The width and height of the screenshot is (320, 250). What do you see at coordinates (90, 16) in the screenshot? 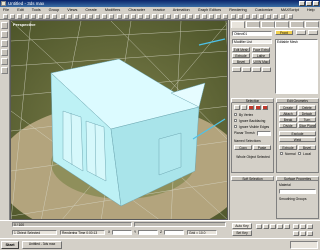
I see `pivot-icon` at bounding box center [90, 16].